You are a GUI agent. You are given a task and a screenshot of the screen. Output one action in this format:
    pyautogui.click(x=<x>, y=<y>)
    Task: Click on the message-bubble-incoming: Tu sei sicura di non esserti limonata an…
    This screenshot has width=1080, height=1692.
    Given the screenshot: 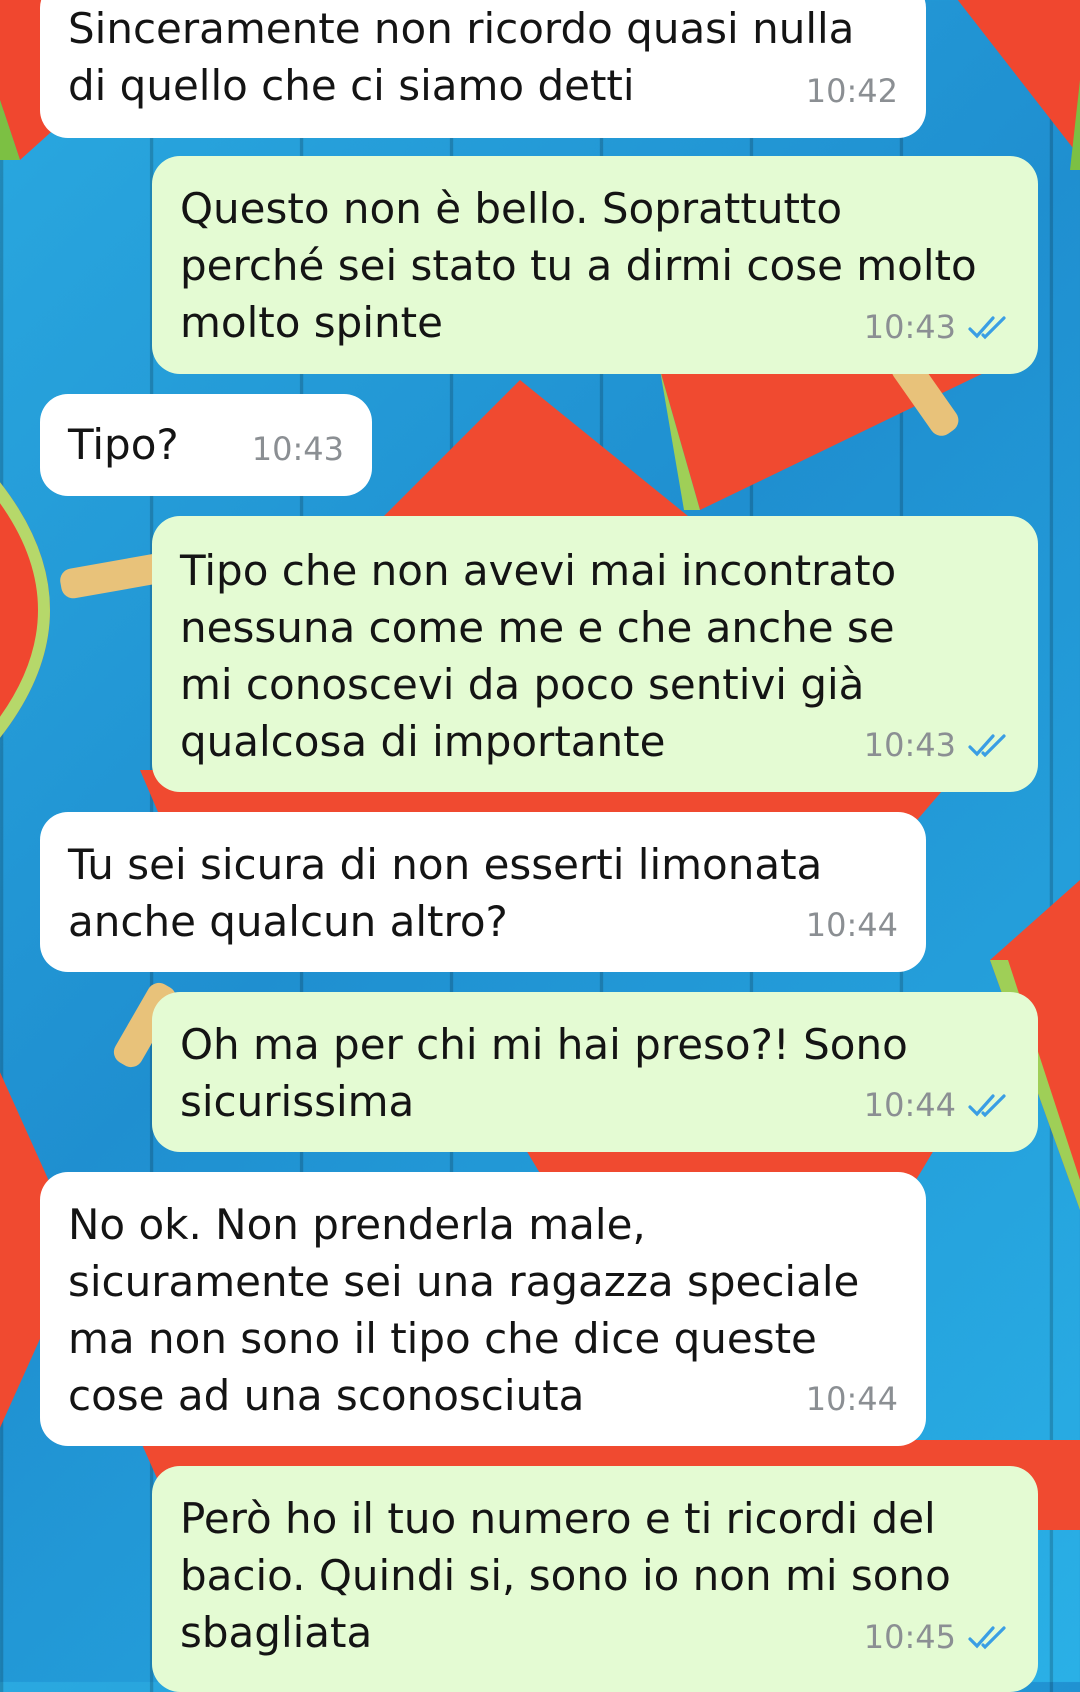 What is the action you would take?
    pyautogui.click(x=483, y=892)
    